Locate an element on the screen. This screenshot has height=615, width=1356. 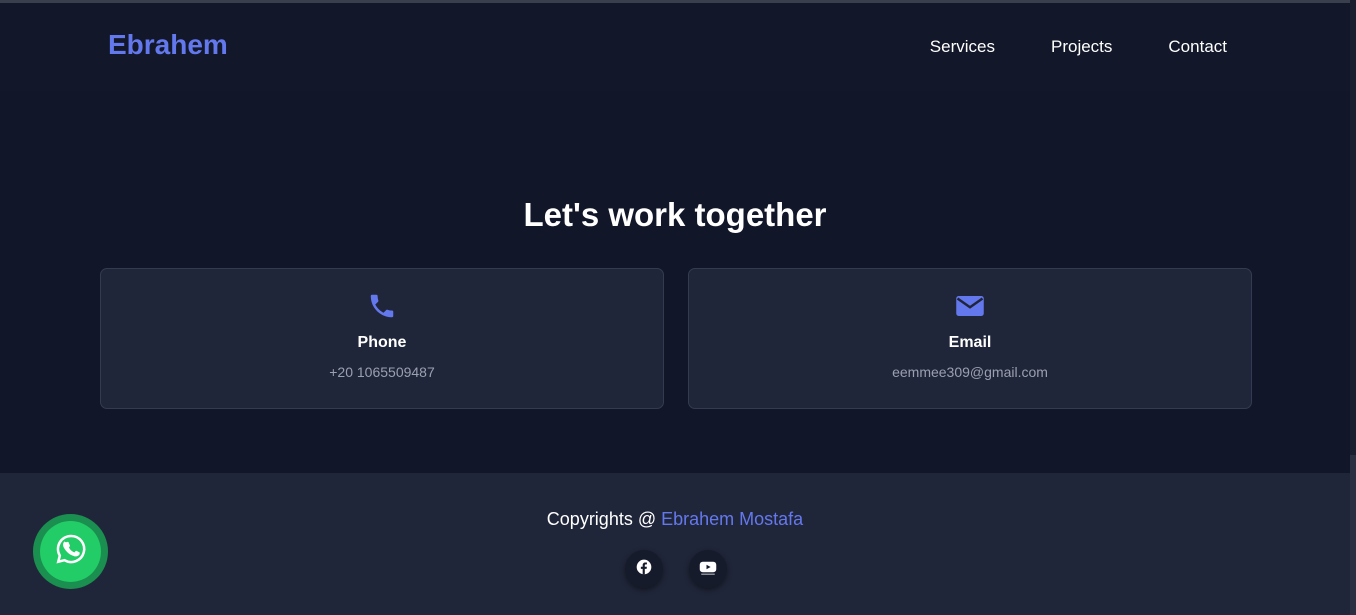
facebook-button is located at coordinates (644, 569).